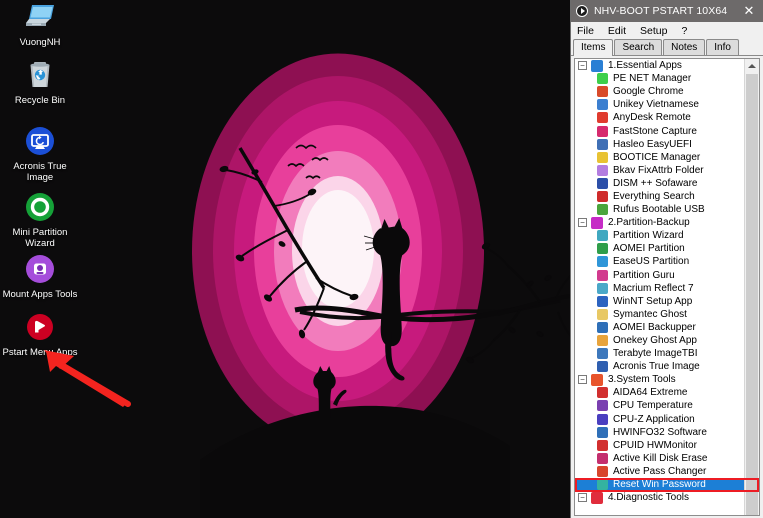 Image resolution: width=763 pixels, height=518 pixels. I want to click on pstart-tabbar: Items Search Notes Info, so click(667, 47).